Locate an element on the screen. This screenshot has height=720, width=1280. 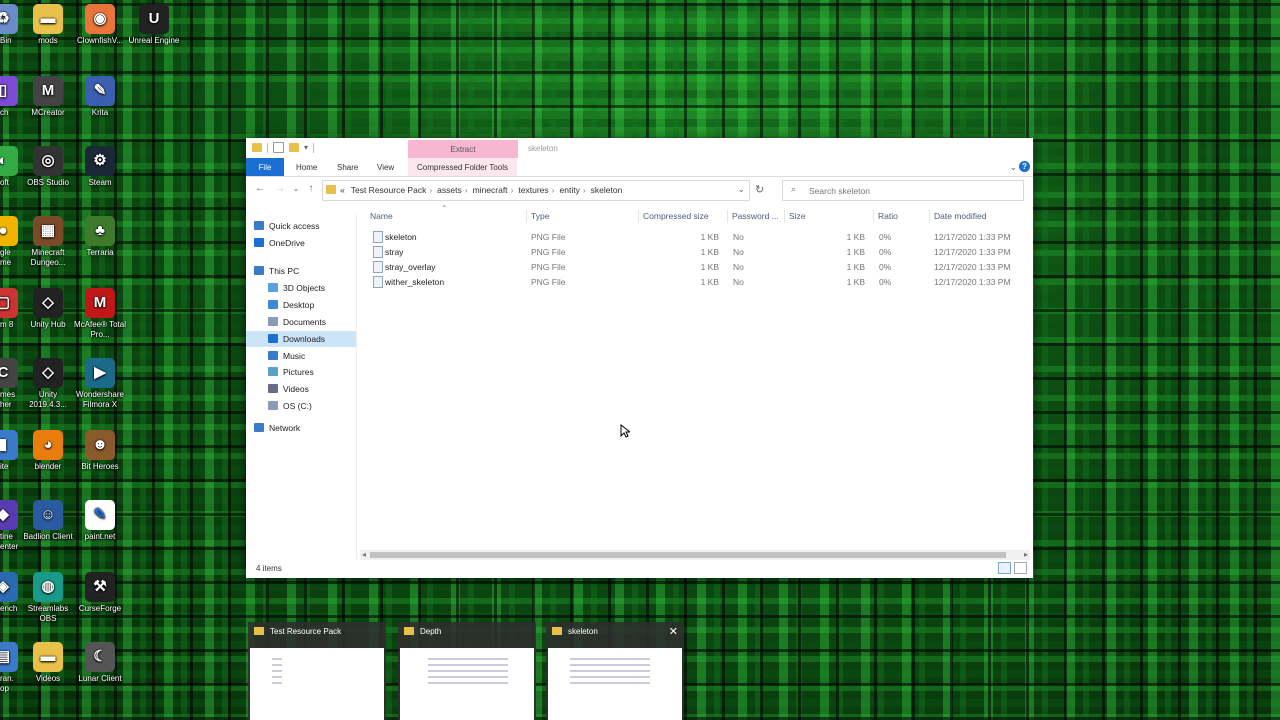
breadcrumb-item: entity is located at coordinates (570, 190).